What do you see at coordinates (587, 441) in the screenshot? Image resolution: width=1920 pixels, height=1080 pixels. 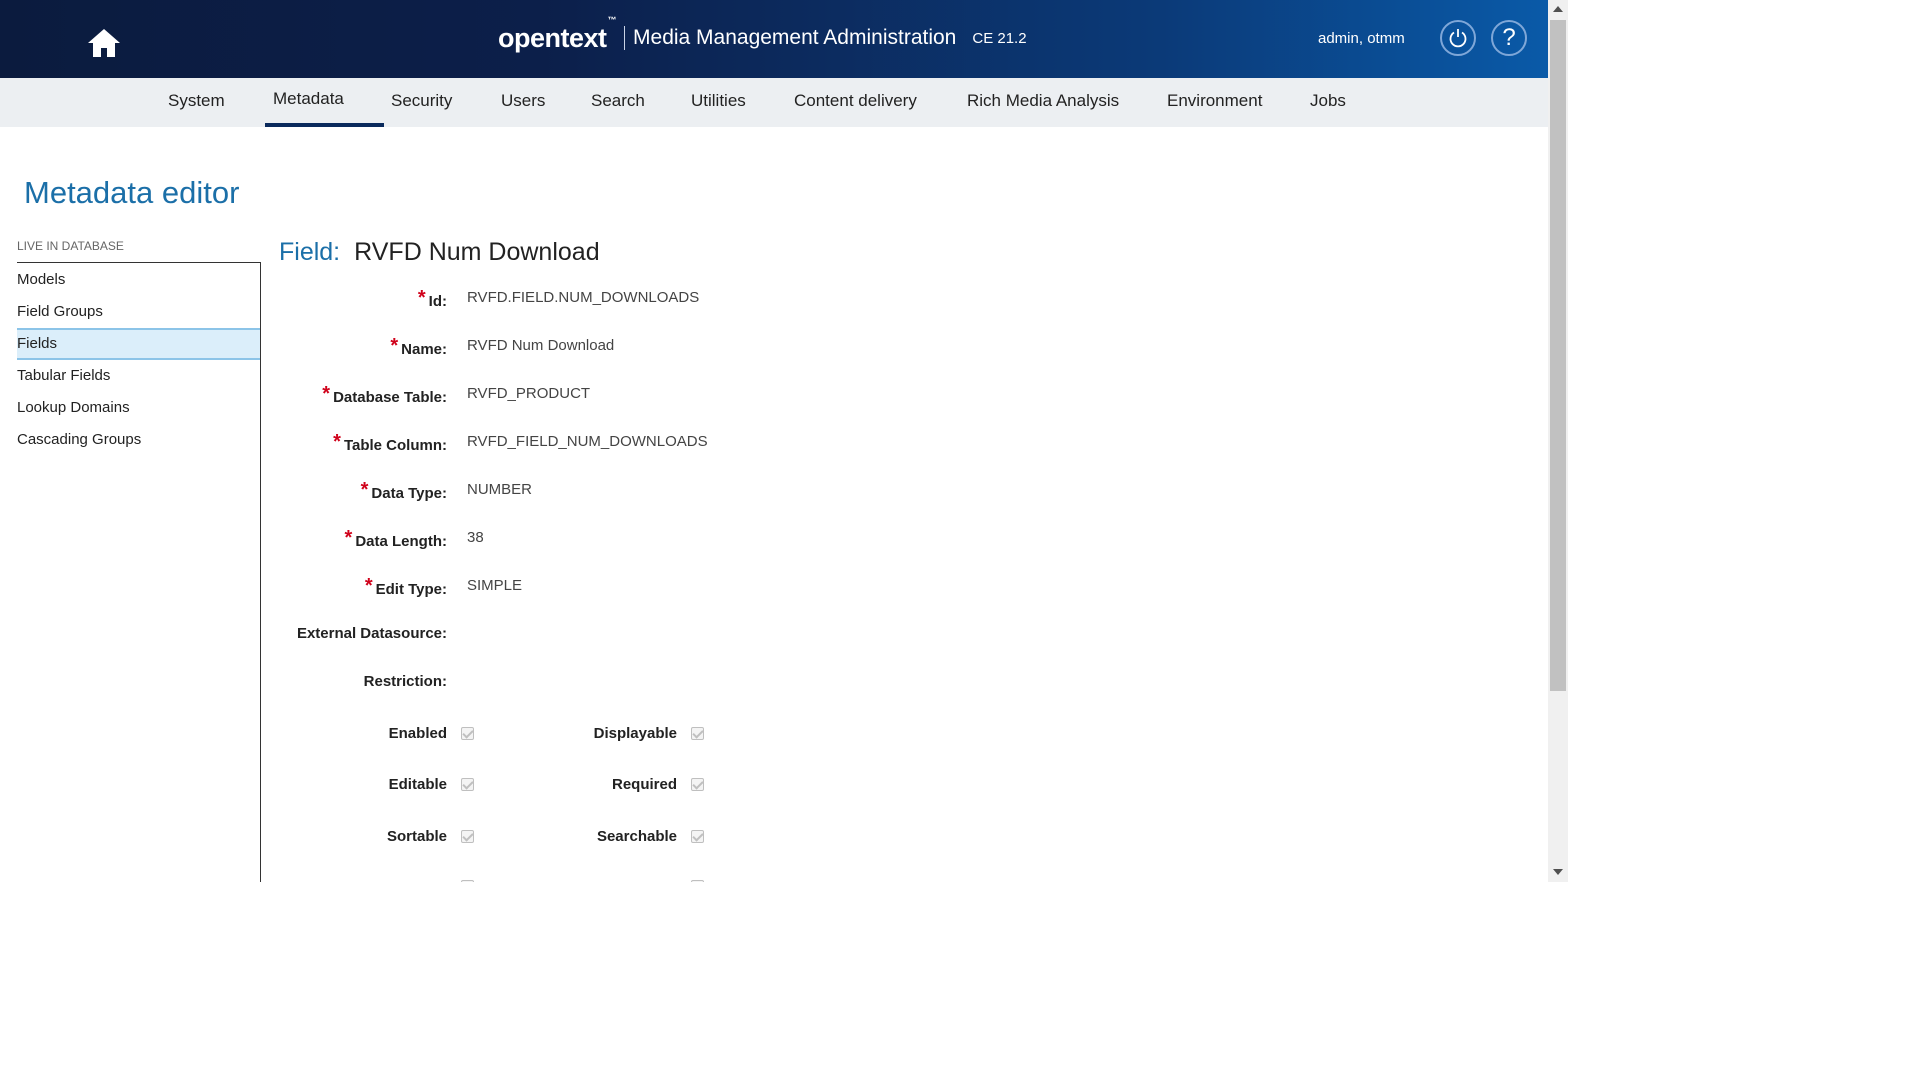 I see `property-value-table-column: RVFD_FIELD_NUM_DOWNLOADS` at bounding box center [587, 441].